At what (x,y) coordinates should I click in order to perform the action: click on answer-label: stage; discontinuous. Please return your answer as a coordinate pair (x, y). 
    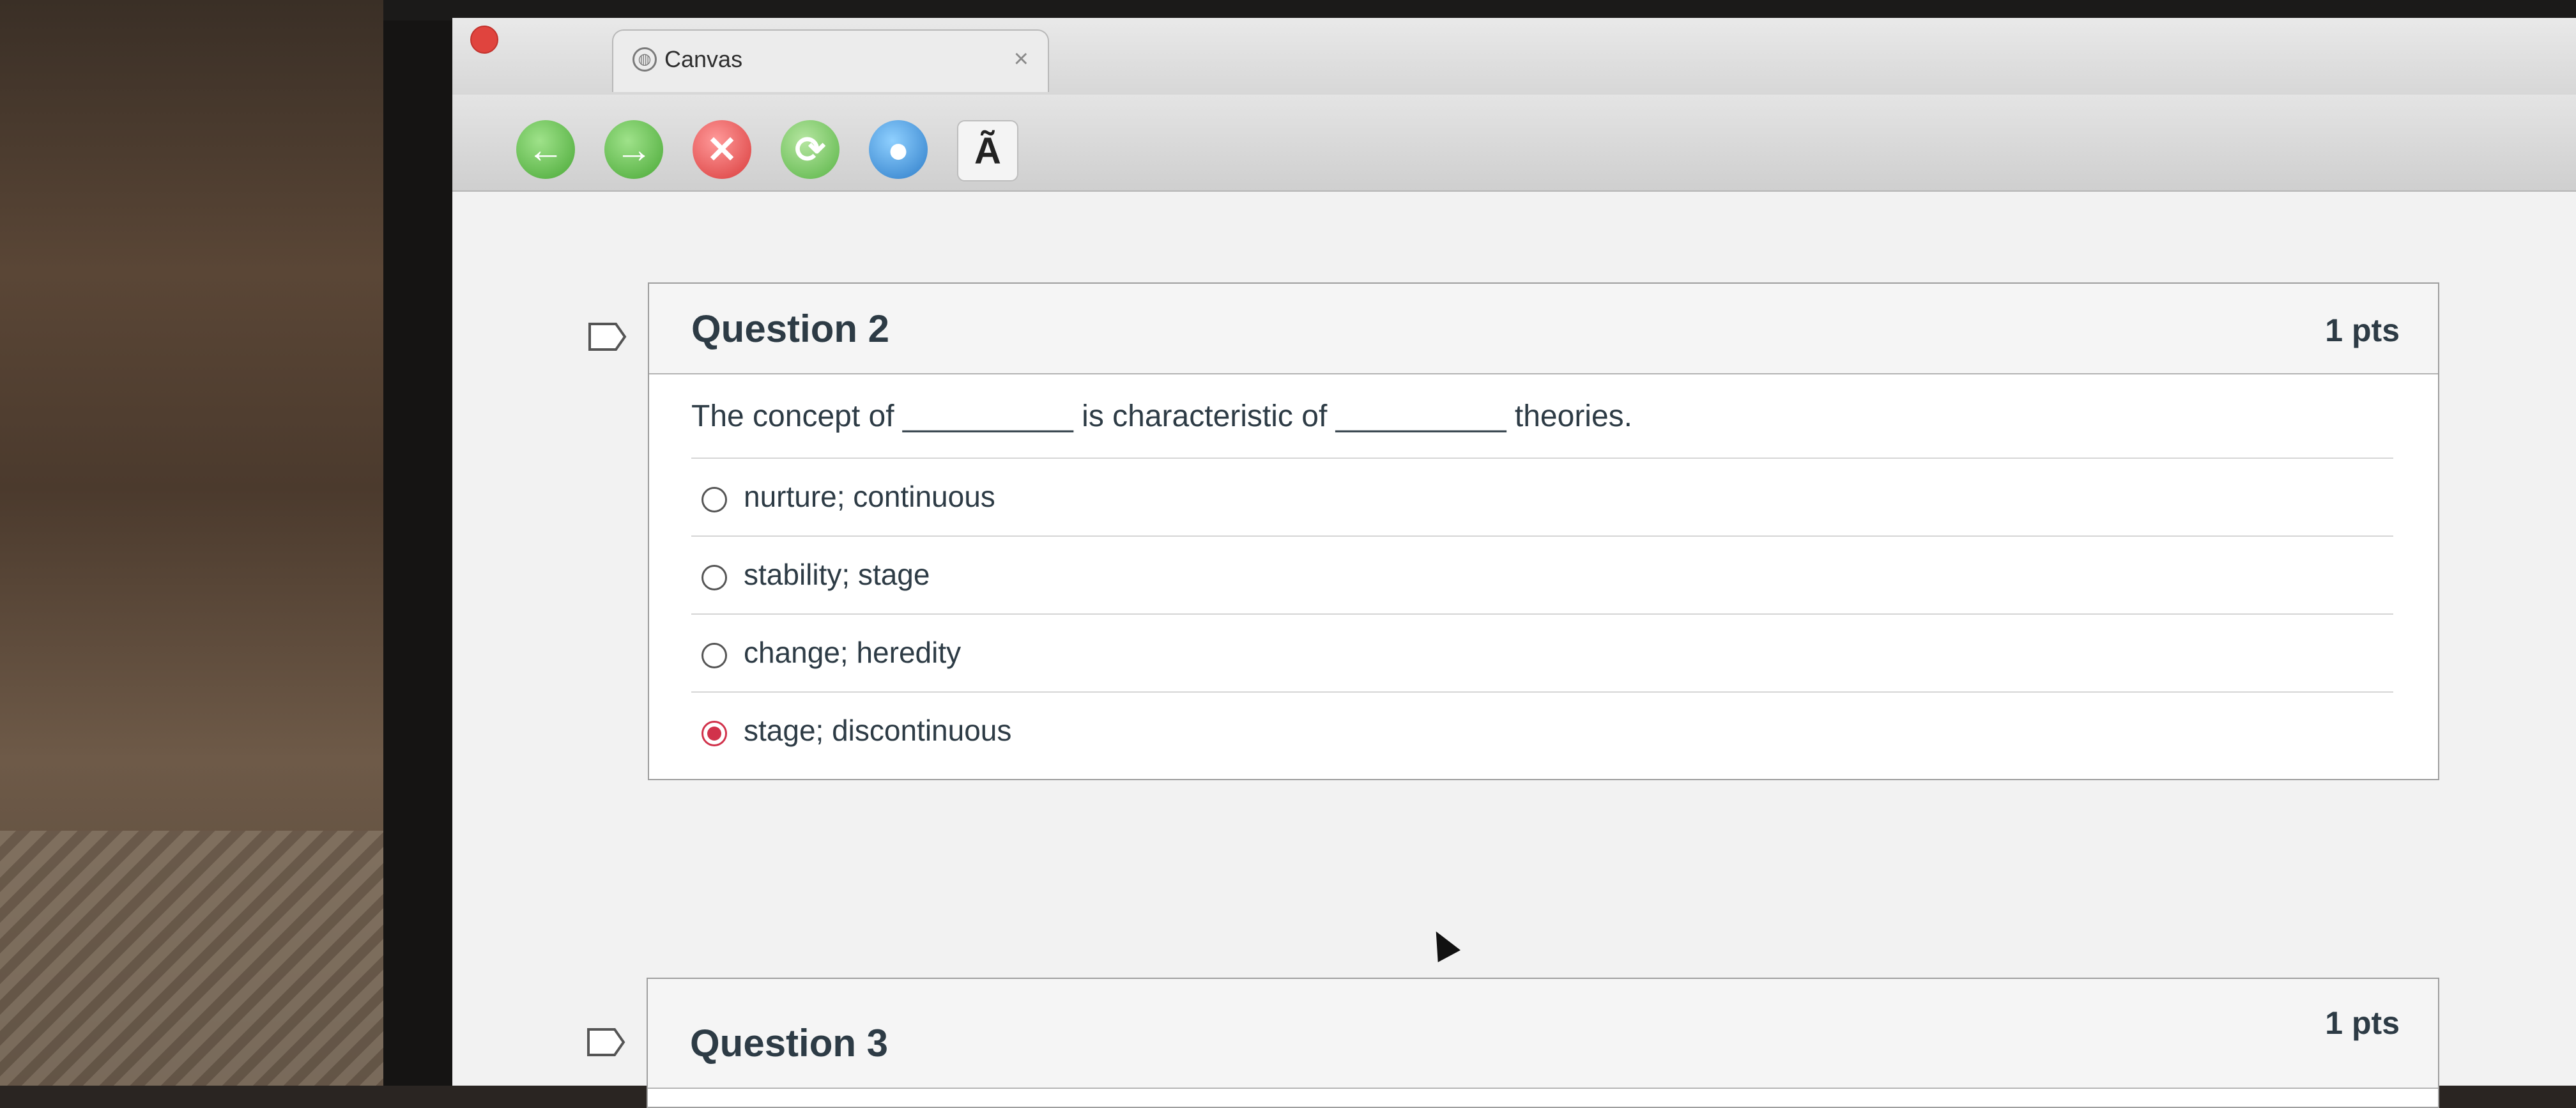
    Looking at the image, I should click on (877, 730).